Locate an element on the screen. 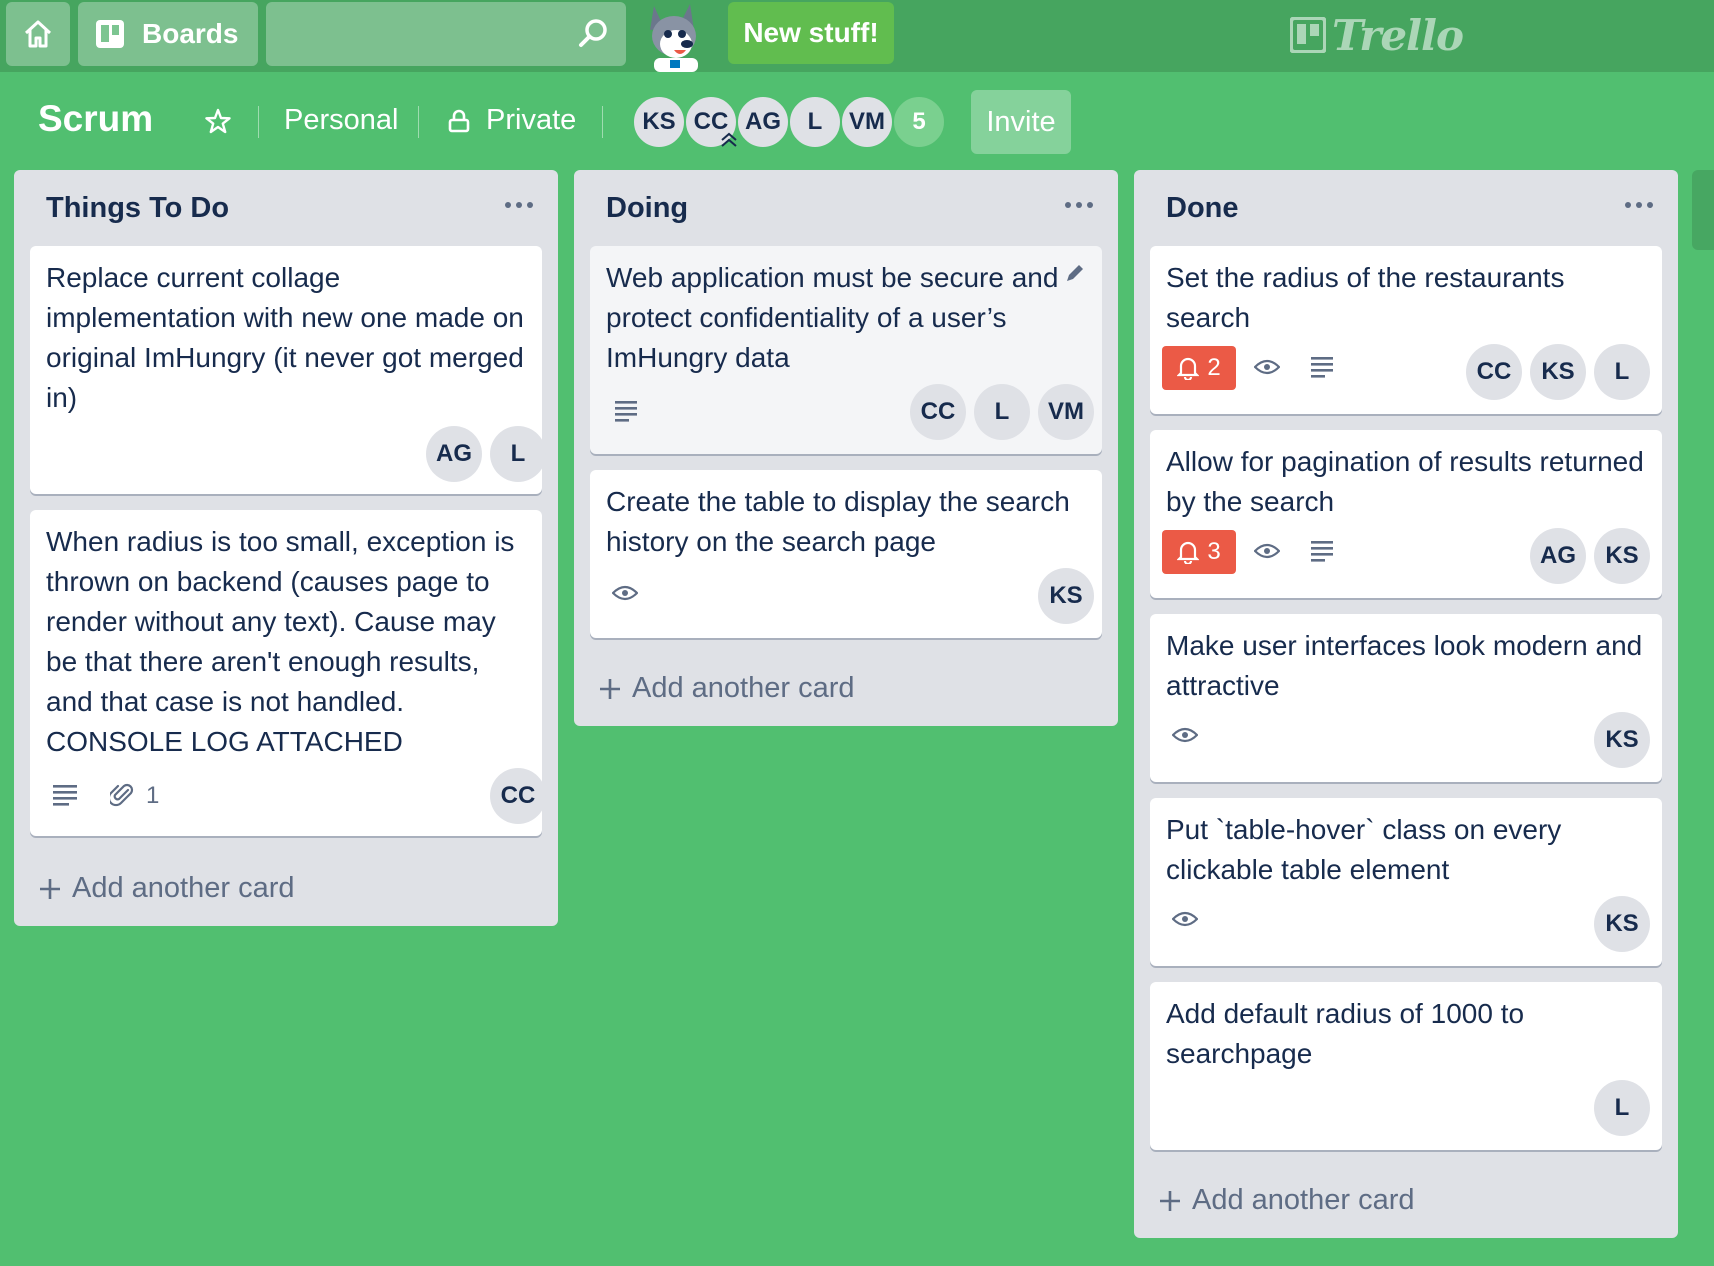  member-avatar: KS is located at coordinates (659, 122).